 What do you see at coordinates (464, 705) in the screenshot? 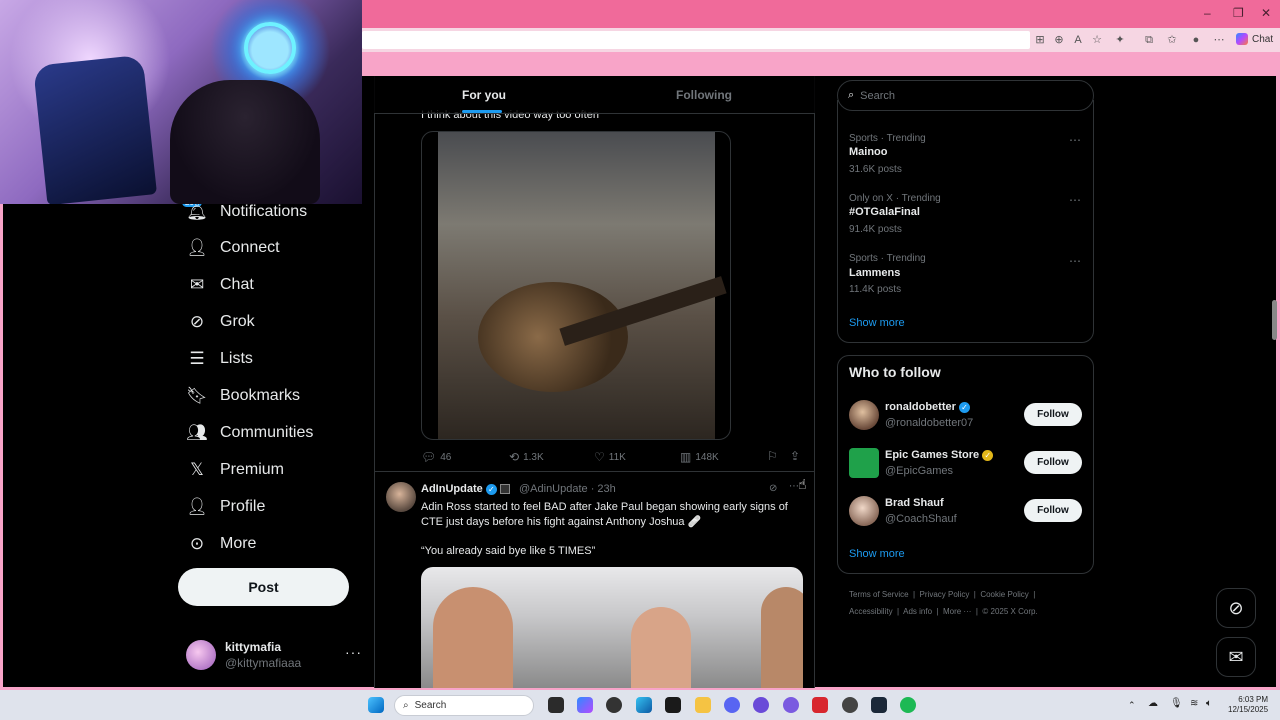
I see `taskbar-search: ⌕ Search` at bounding box center [464, 705].